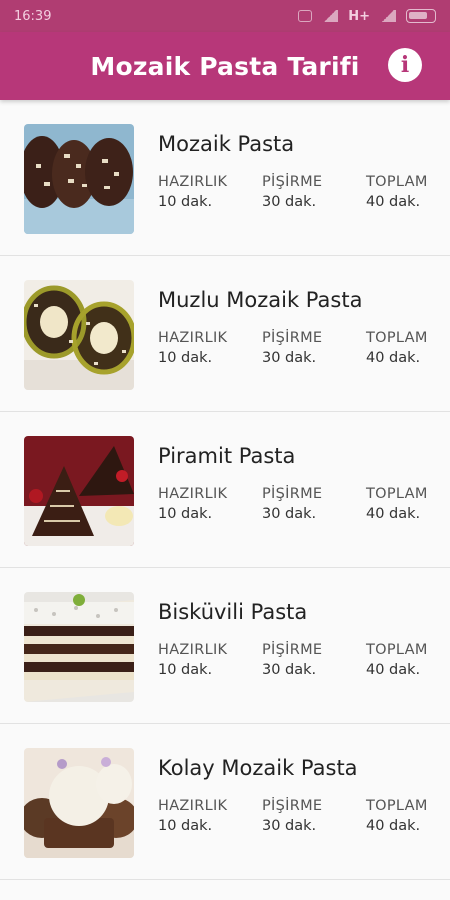  What do you see at coordinates (359, 16) in the screenshot?
I see `network-type: H+` at bounding box center [359, 16].